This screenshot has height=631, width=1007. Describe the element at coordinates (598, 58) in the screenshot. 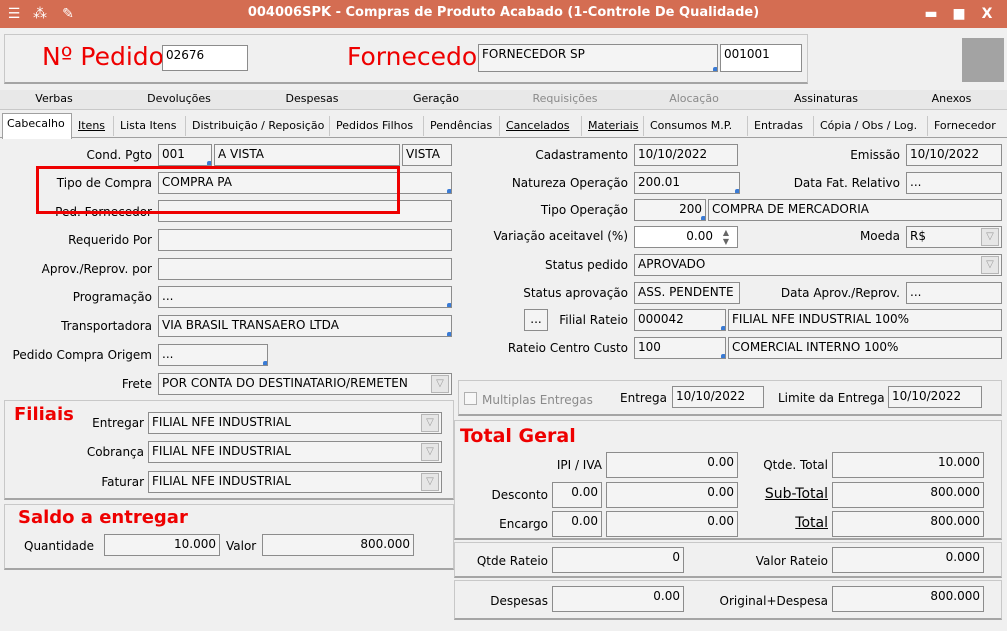

I see `fornecedor-name-input: FORNECEDOR SP` at that location.